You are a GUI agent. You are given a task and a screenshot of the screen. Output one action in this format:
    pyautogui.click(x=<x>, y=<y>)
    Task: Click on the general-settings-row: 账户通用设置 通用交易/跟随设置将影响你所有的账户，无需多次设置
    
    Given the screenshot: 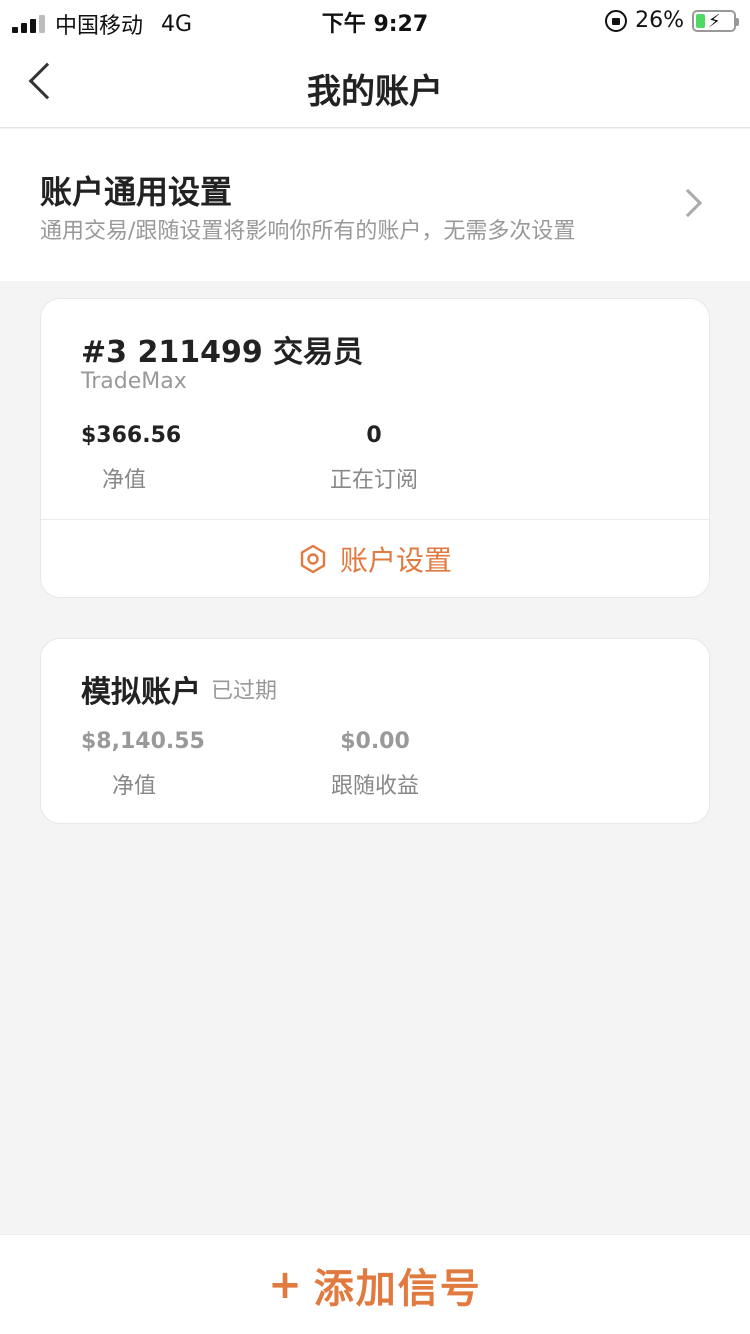 What is the action you would take?
    pyautogui.click(x=375, y=205)
    